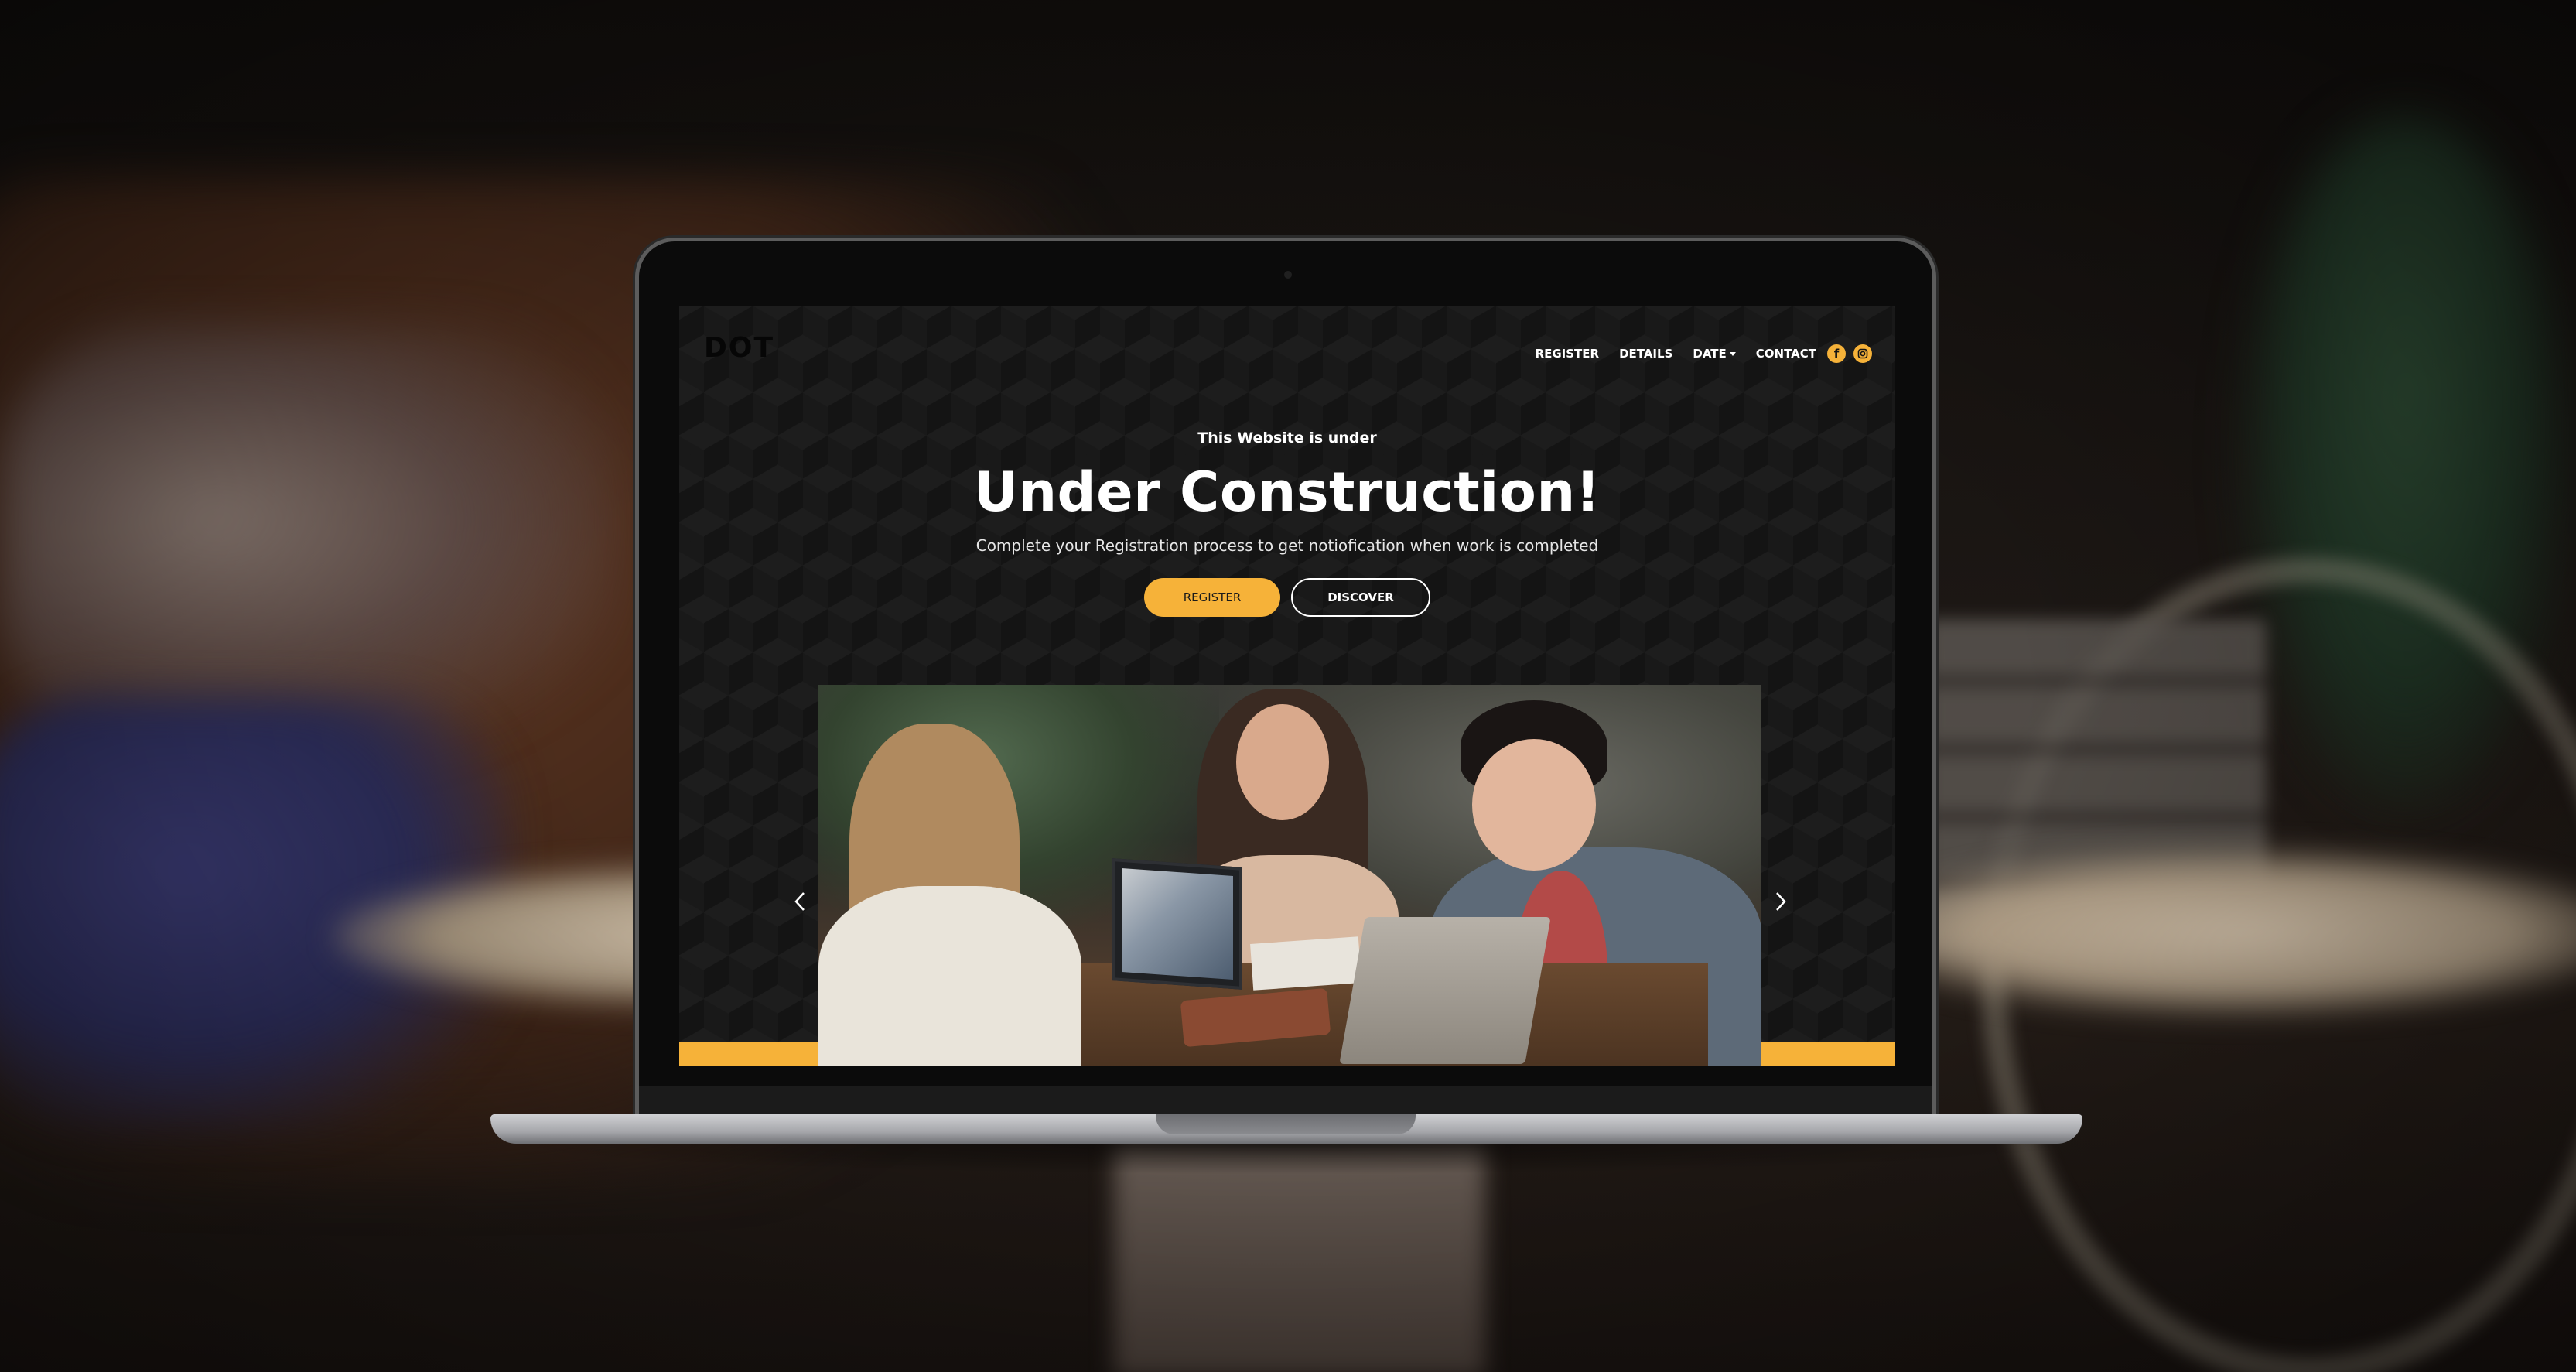 The width and height of the screenshot is (2576, 1372). I want to click on nav-date-label: DATE, so click(1710, 354).